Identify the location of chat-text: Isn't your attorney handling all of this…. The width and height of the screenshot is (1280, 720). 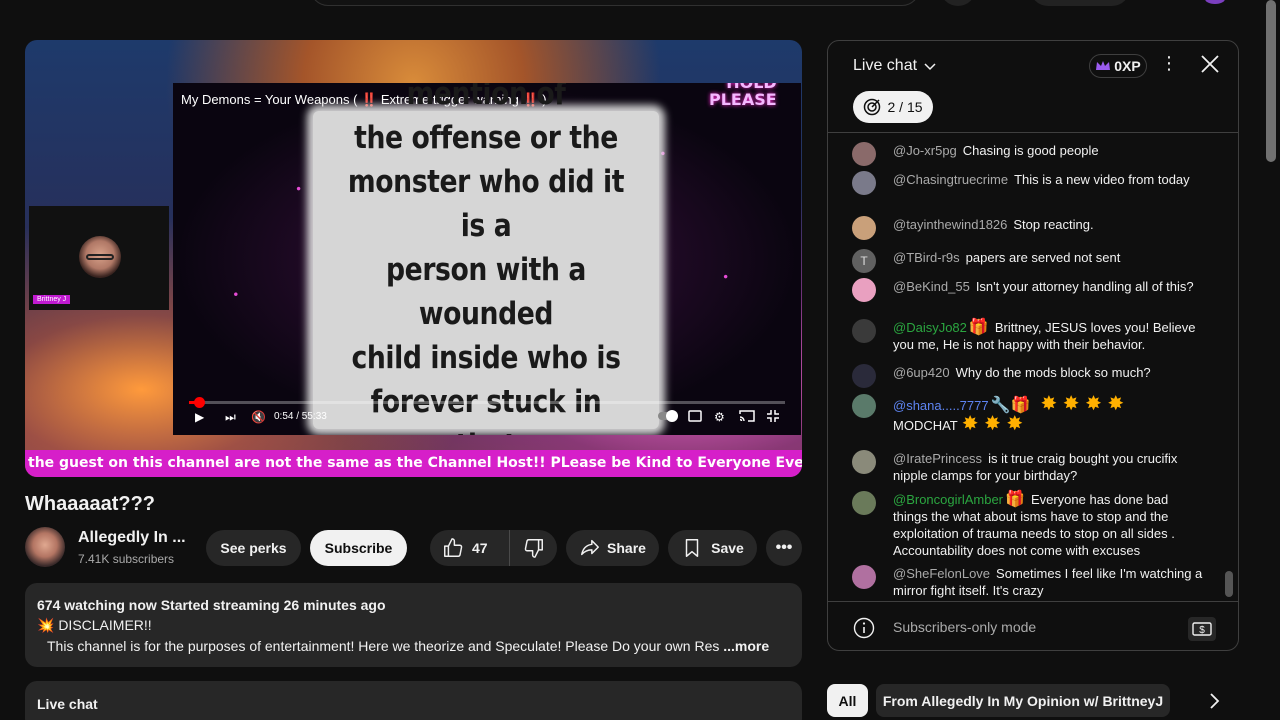
(1084, 286).